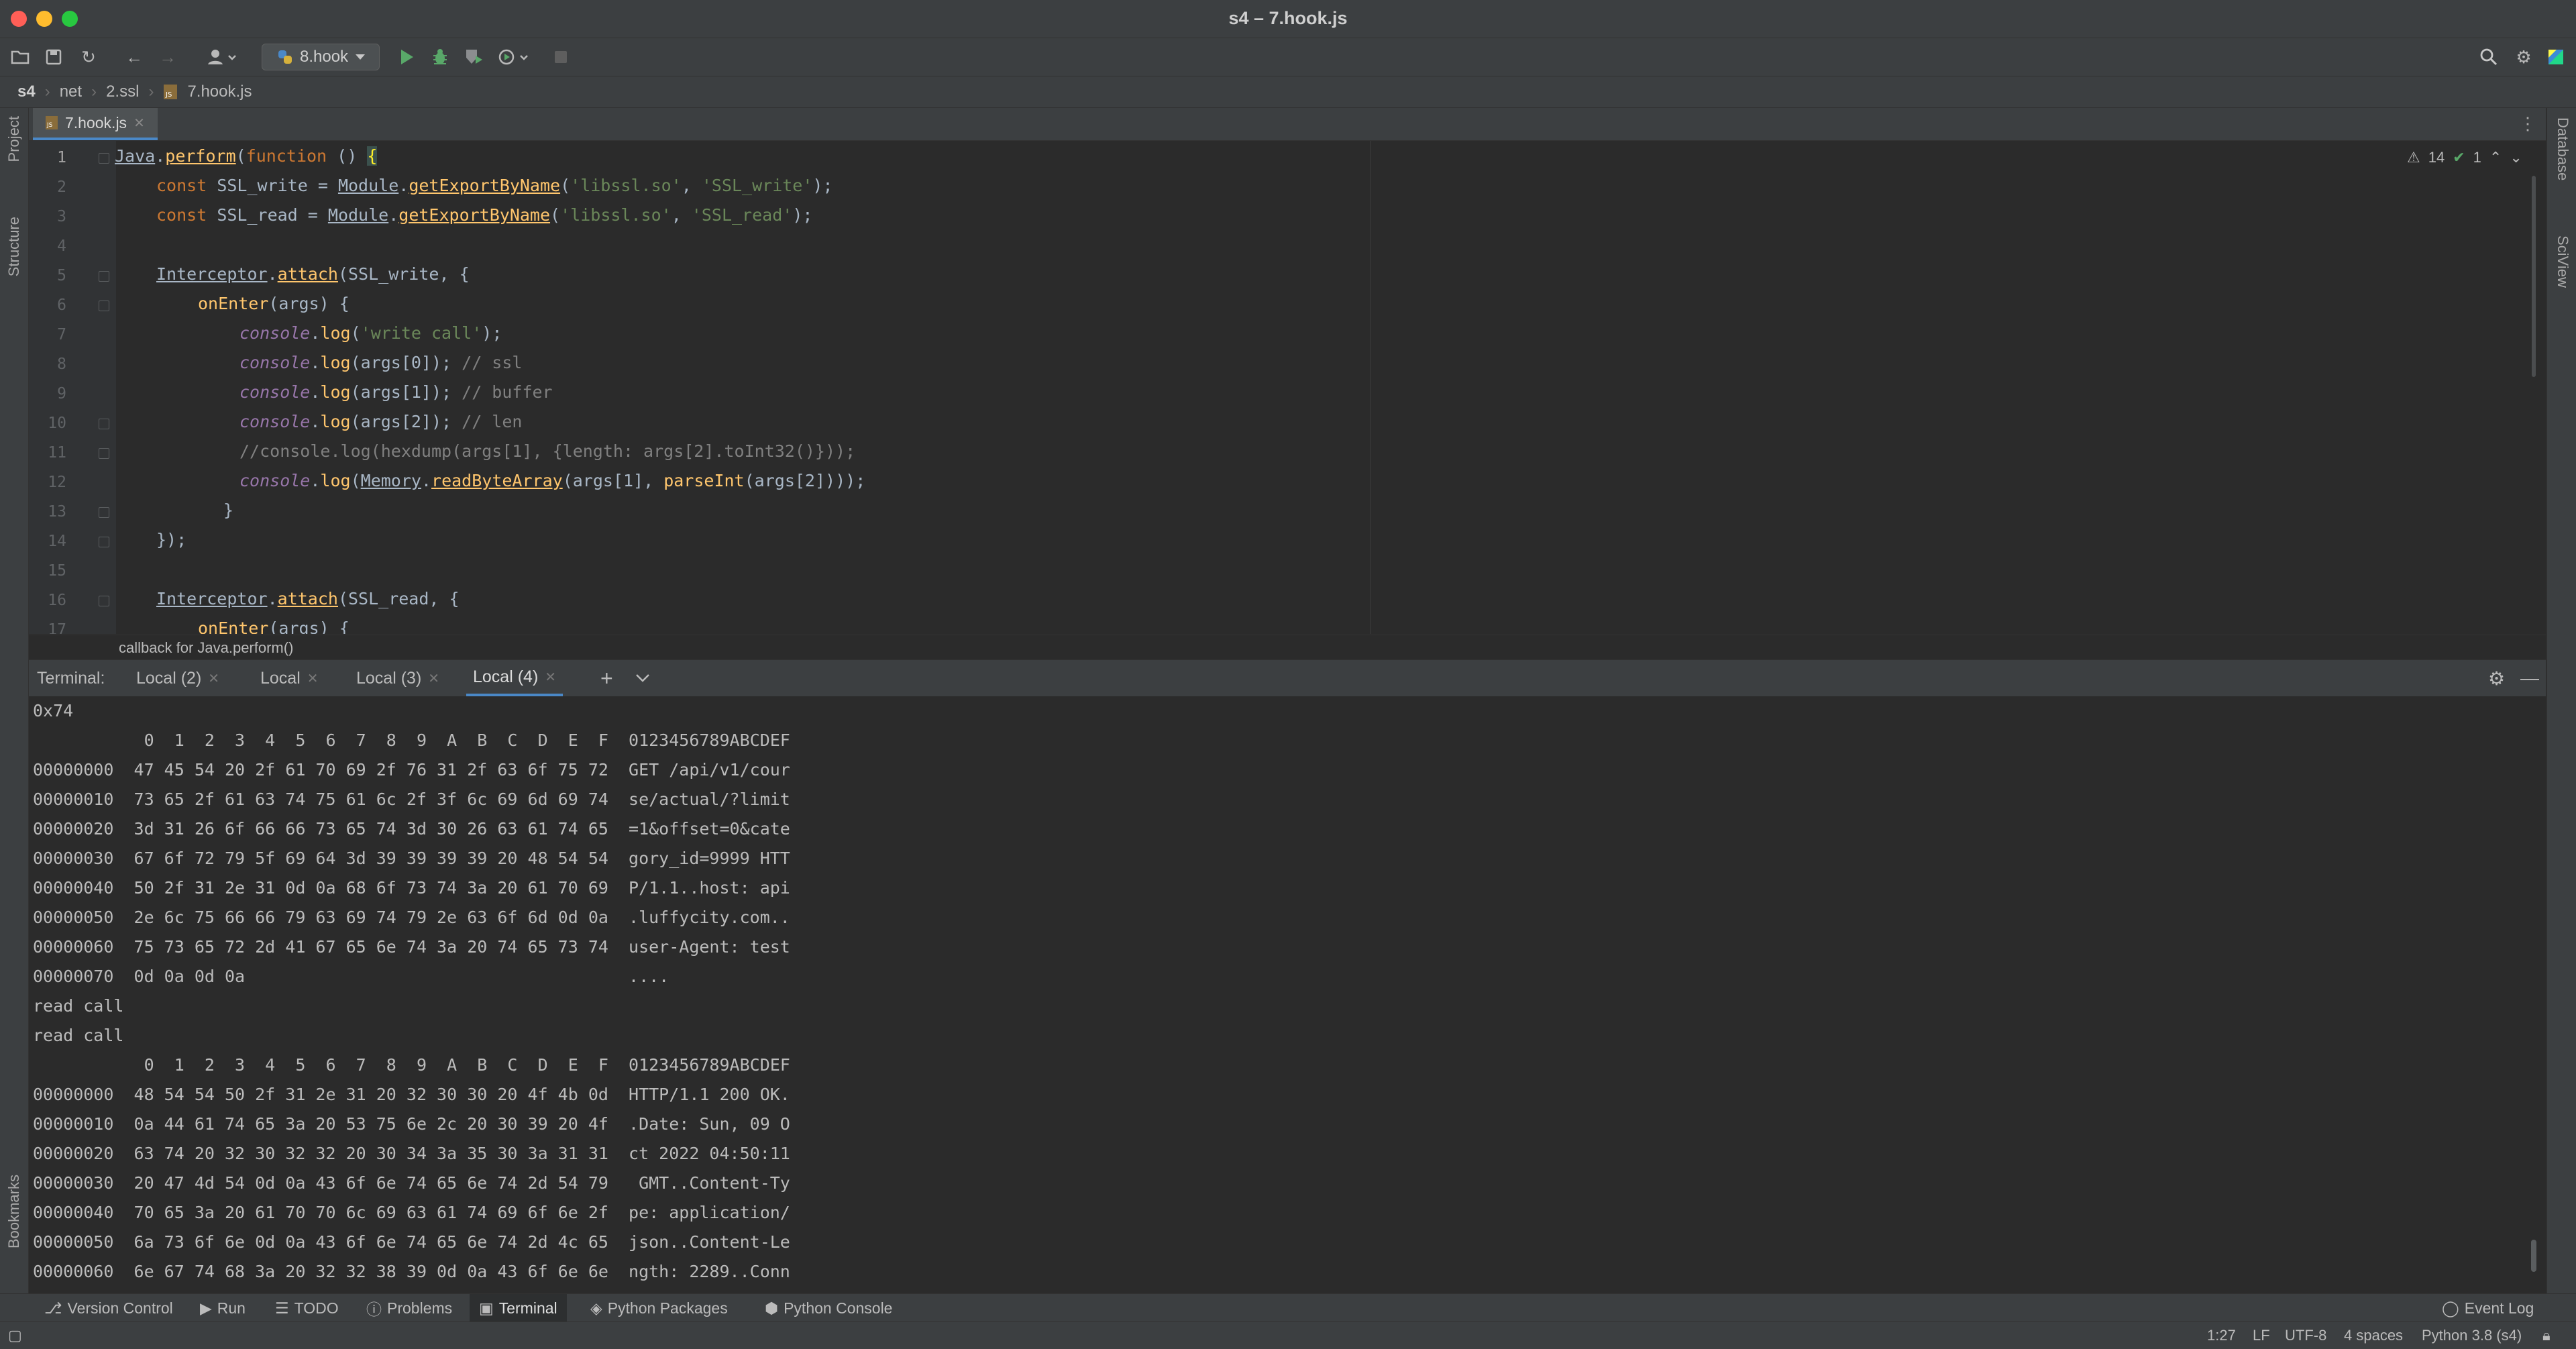 The height and width of the screenshot is (1349, 2576). I want to click on run-tool: ▶ Run, so click(223, 1308).